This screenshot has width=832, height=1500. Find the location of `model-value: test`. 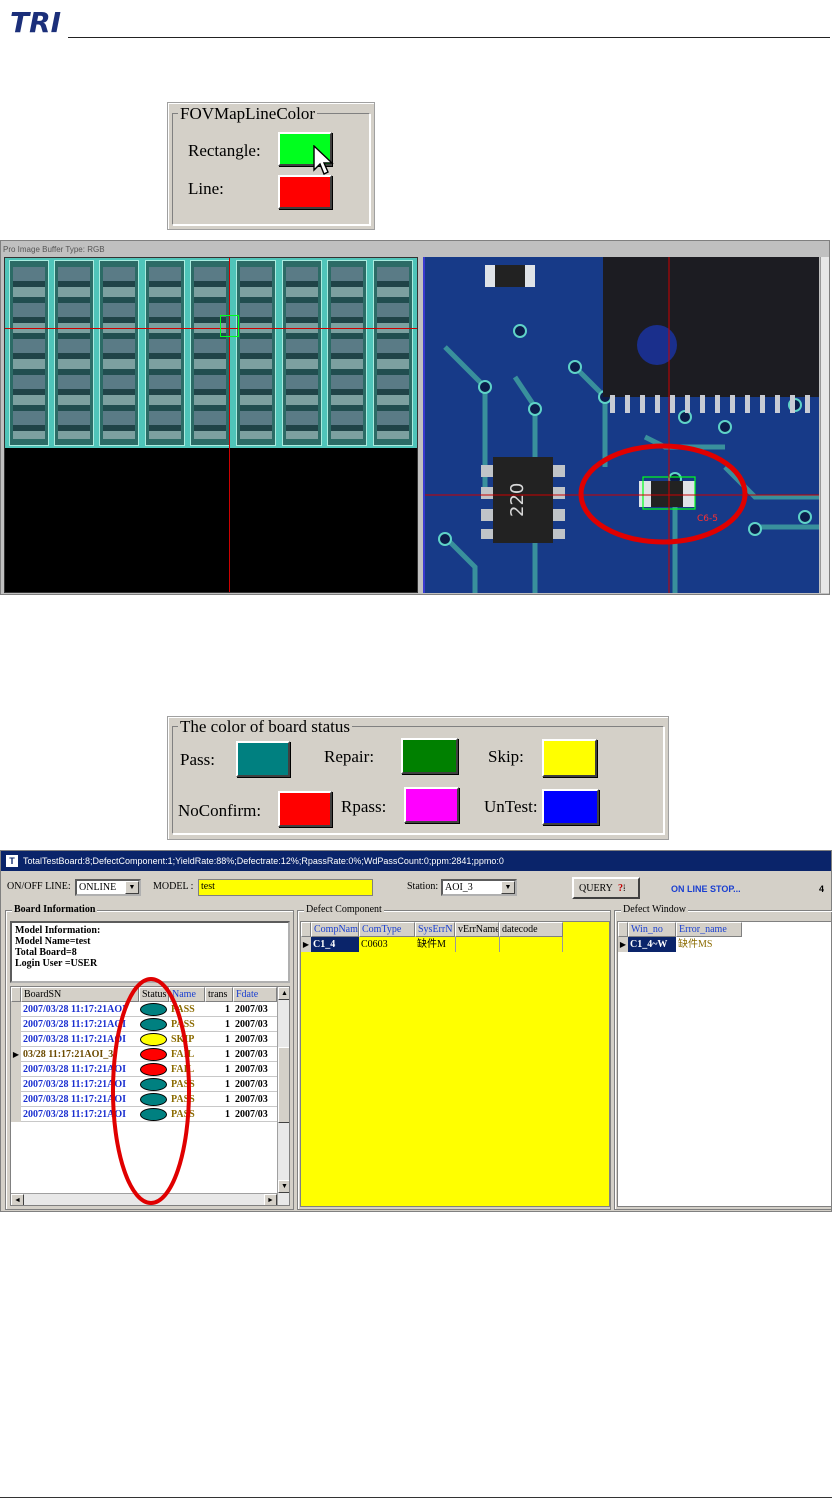

model-value: test is located at coordinates (208, 886).